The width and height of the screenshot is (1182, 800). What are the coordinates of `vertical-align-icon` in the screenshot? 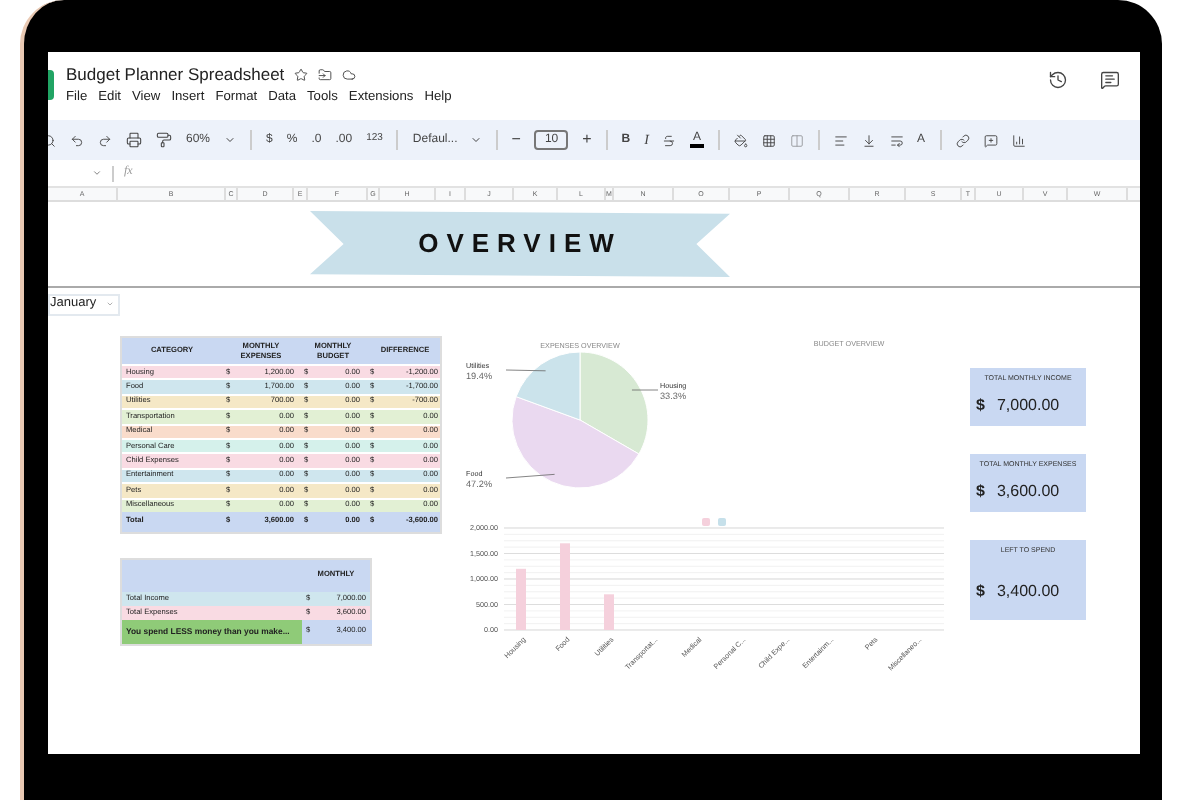 It's located at (868, 140).